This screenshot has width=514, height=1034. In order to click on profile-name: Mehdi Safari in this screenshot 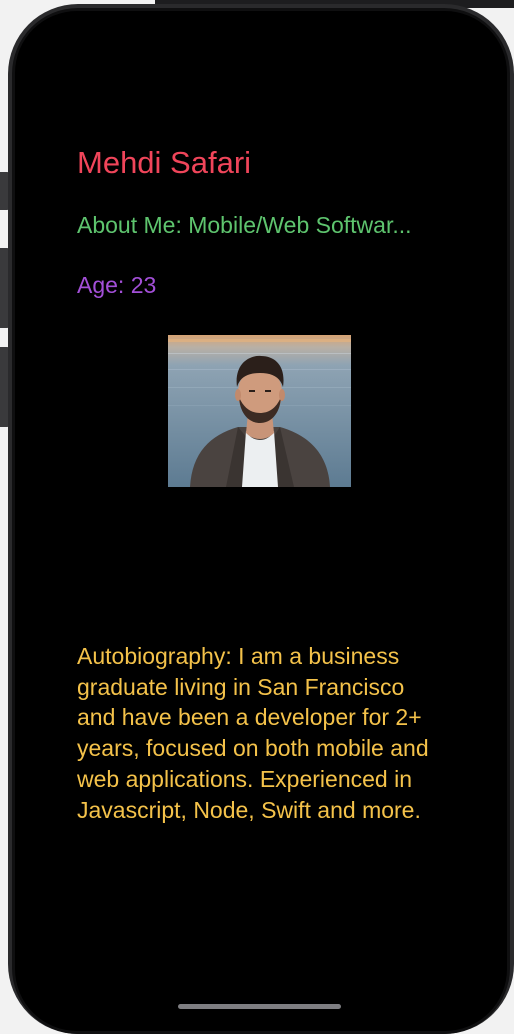, I will do `click(164, 162)`.